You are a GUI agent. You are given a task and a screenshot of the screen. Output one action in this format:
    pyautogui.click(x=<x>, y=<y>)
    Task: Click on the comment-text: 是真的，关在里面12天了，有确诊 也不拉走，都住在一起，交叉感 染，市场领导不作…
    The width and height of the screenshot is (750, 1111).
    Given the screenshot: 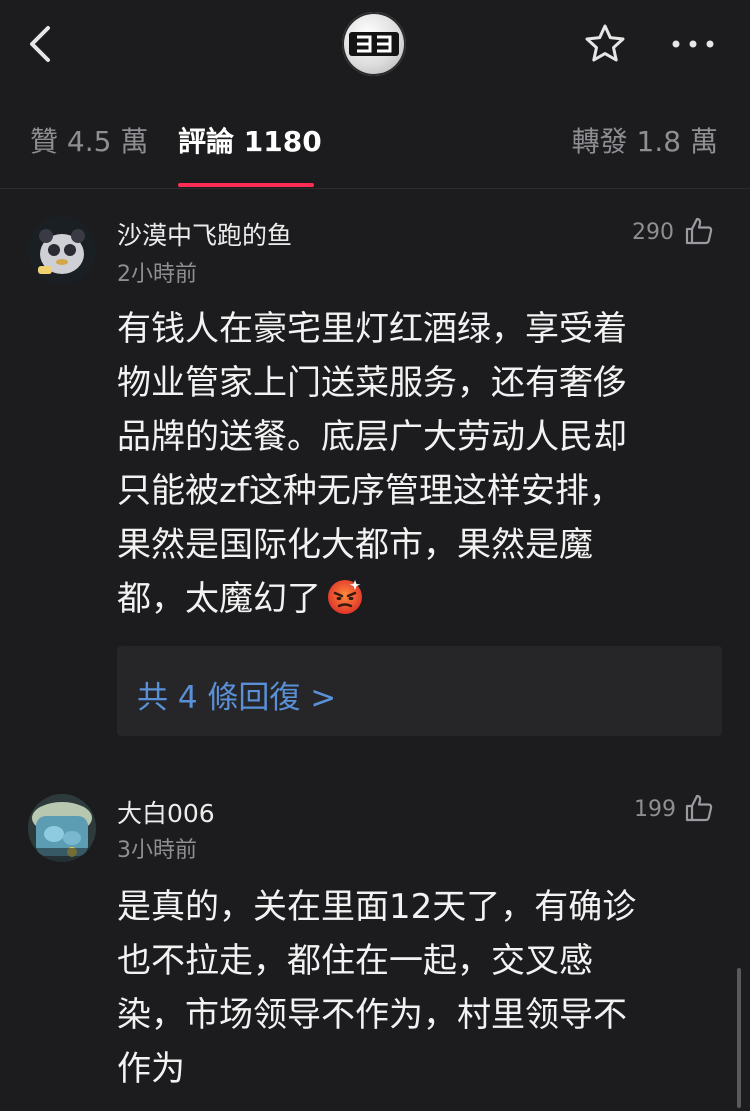 What is the action you would take?
    pyautogui.click(x=377, y=988)
    